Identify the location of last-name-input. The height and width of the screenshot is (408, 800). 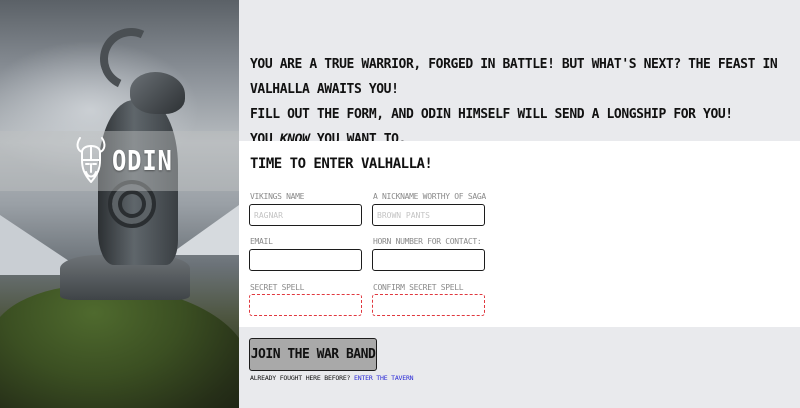
(428, 215).